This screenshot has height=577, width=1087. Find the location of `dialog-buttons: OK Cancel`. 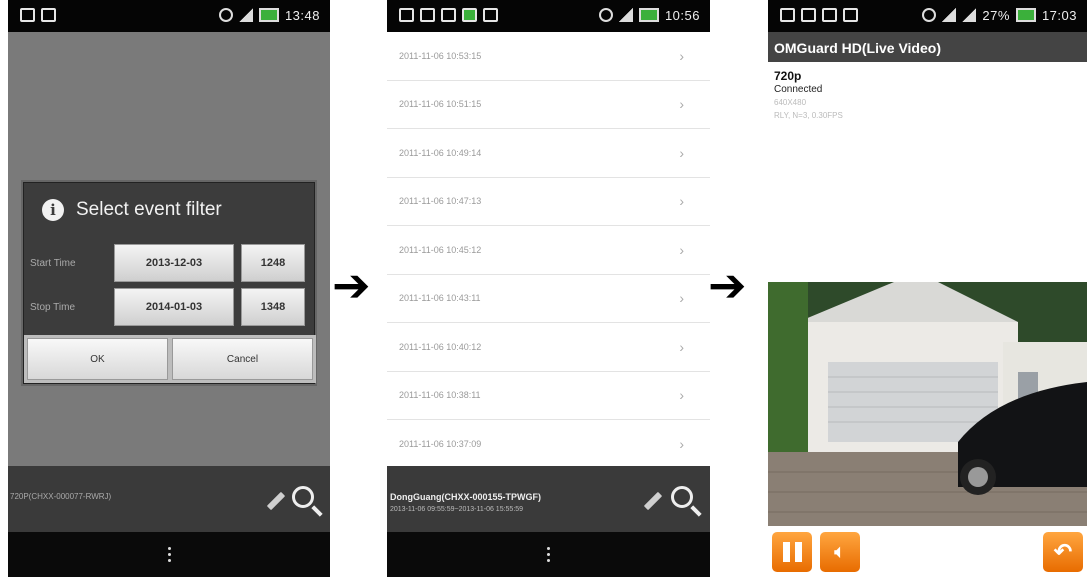

dialog-buttons: OK Cancel is located at coordinates (170, 359).